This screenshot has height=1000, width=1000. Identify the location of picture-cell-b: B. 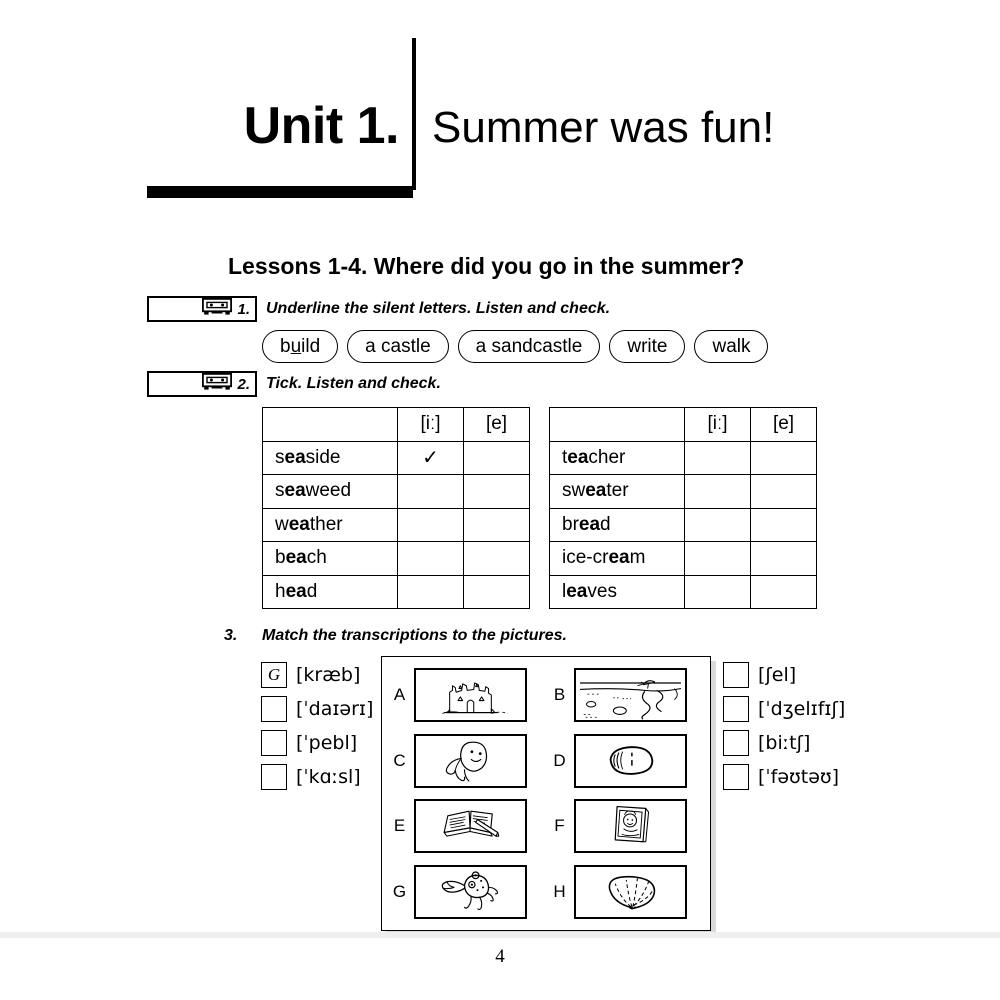
(626, 694).